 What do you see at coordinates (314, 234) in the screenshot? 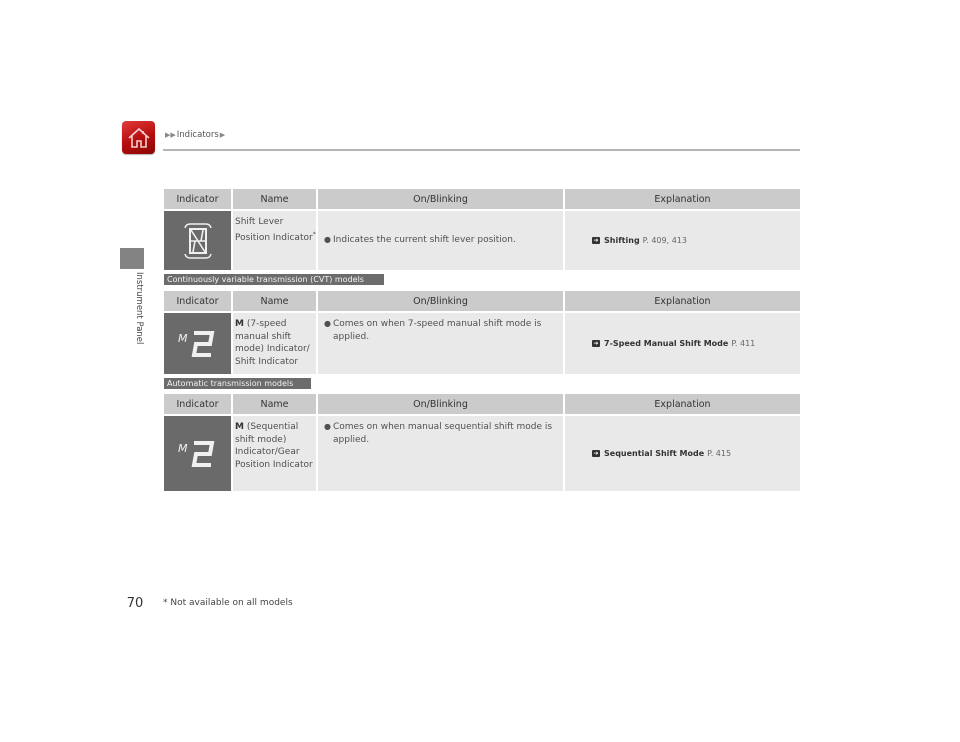
I see `not-all-models-marker: *` at bounding box center [314, 234].